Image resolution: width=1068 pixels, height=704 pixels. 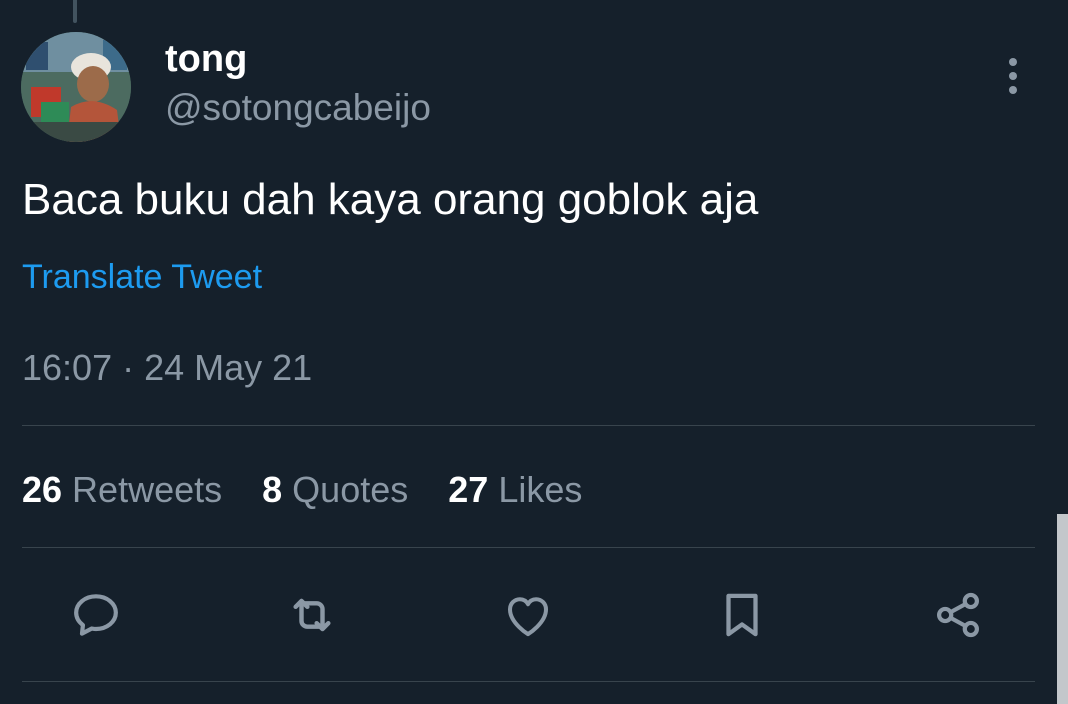 I want to click on tweet-stats: 26 Retweets 8 Quotes 27 Likes, so click(x=317, y=490).